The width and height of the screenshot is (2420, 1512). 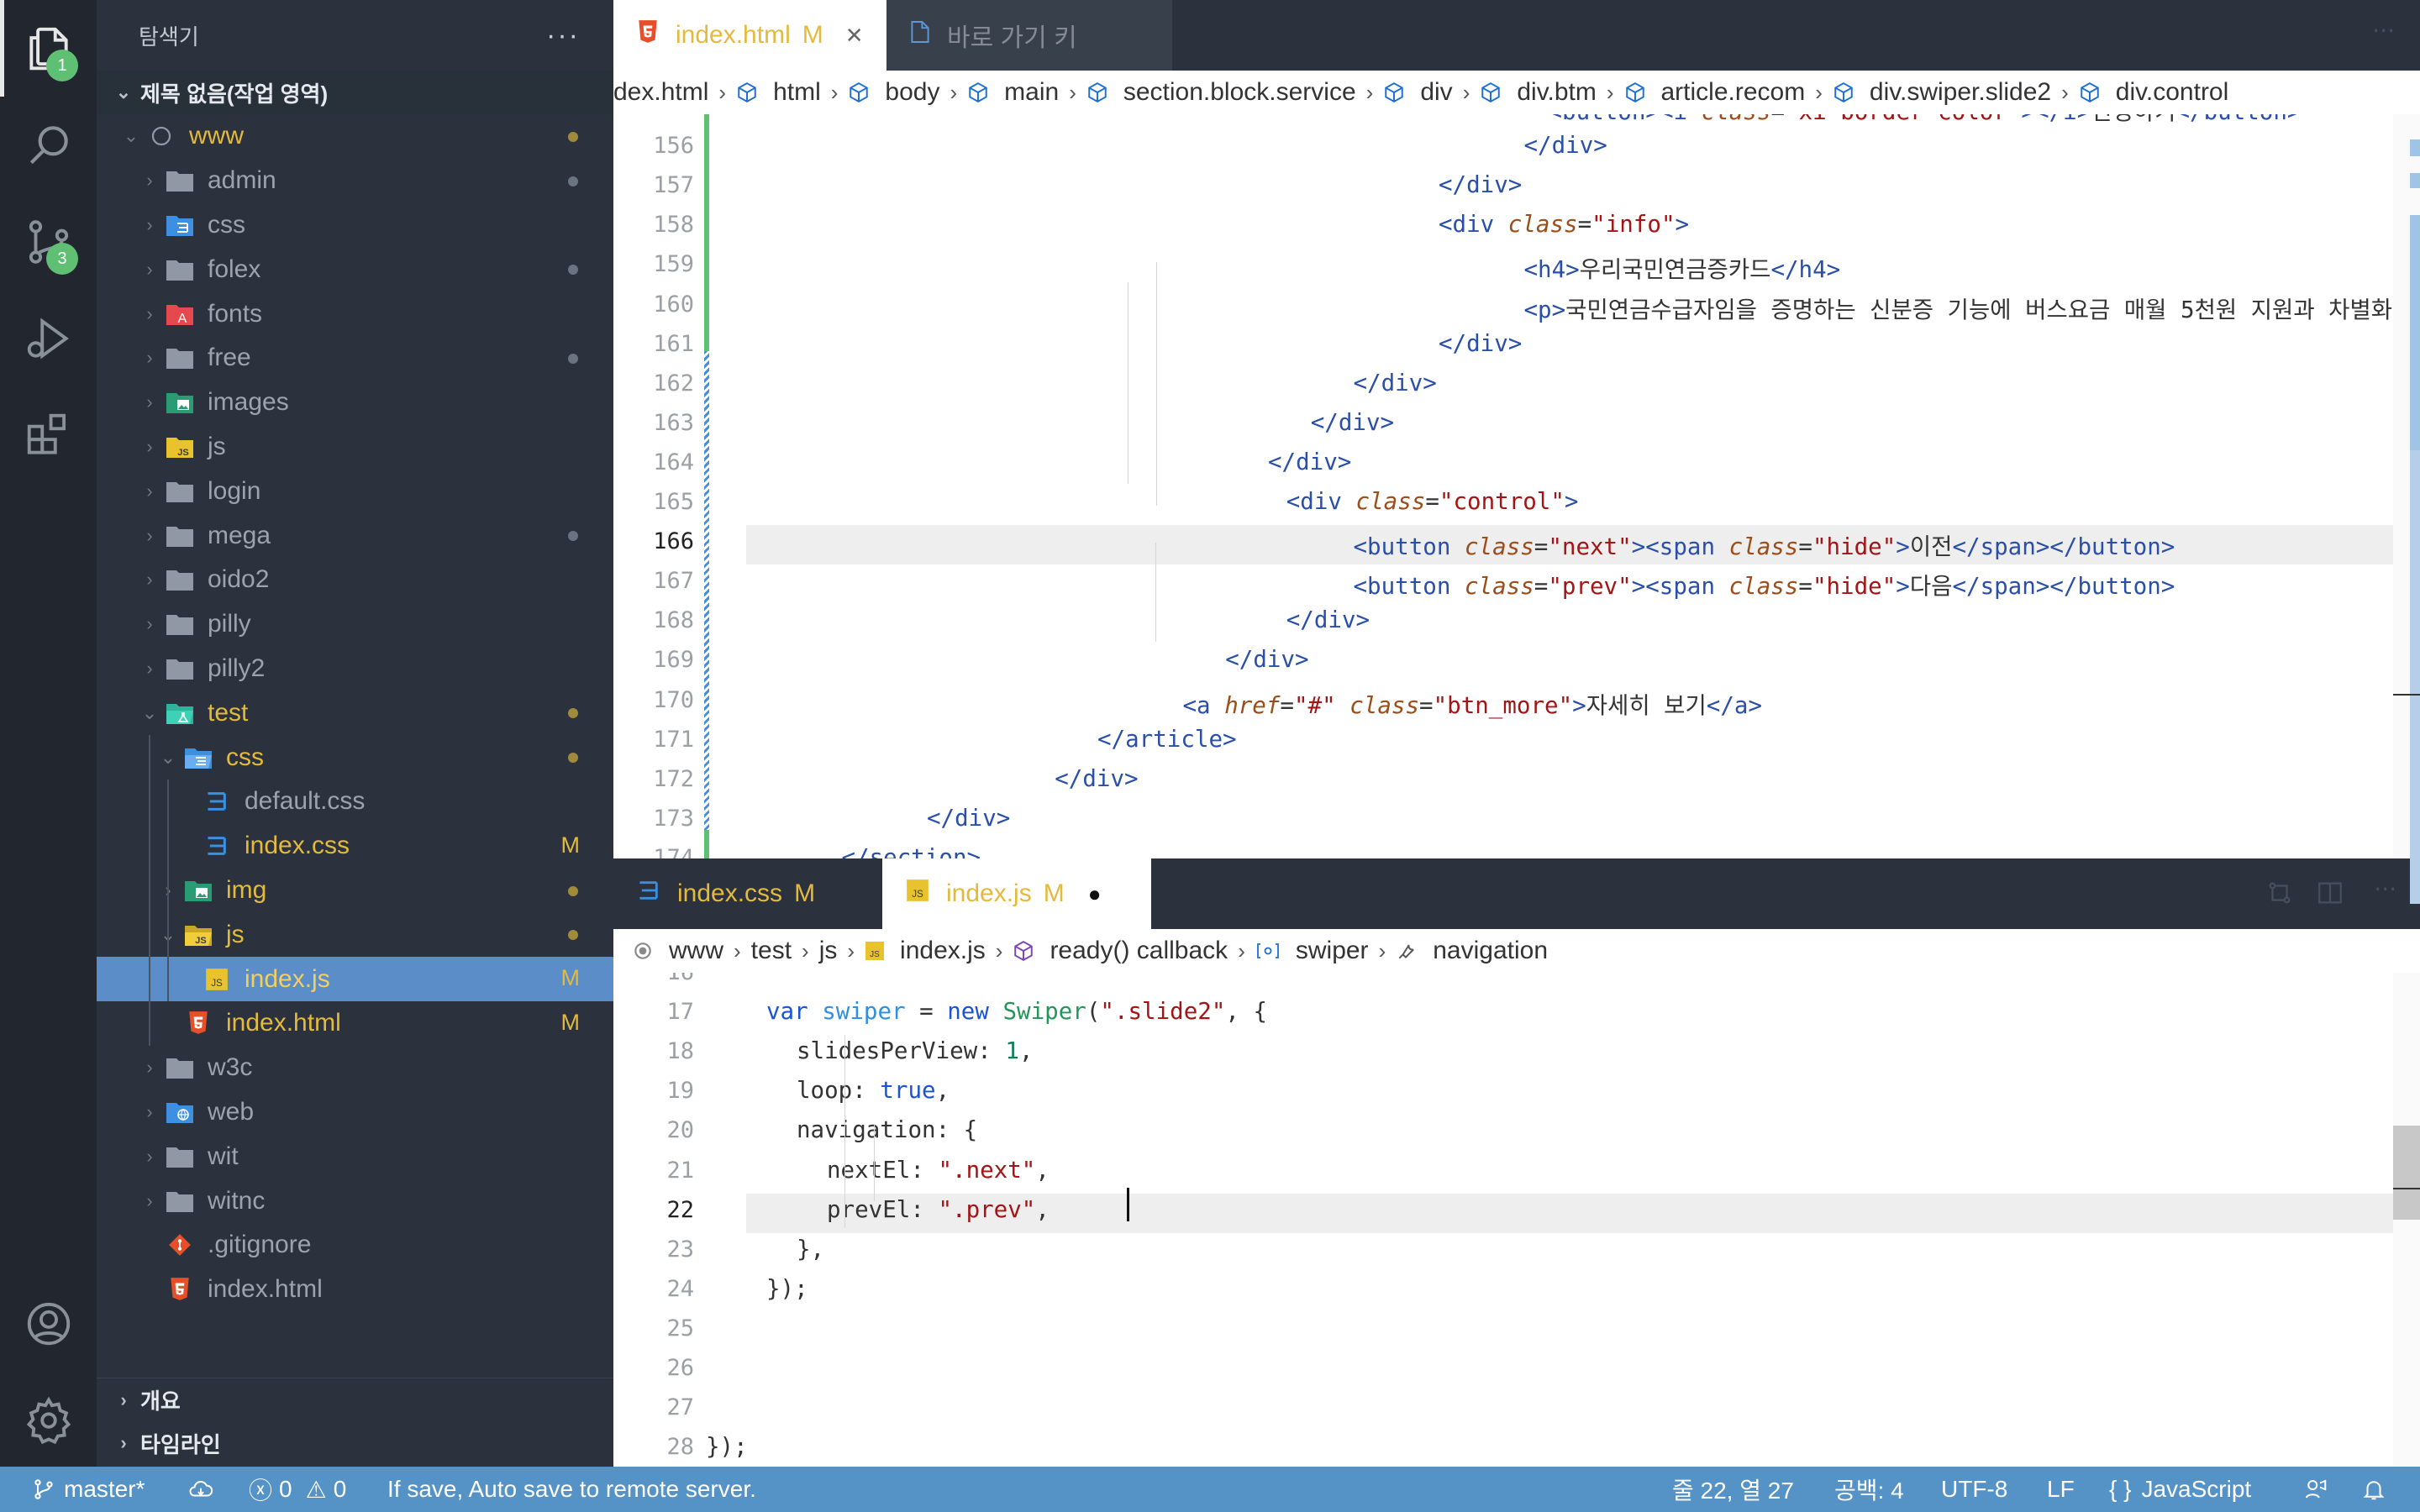 I want to click on branch-indicator: master*, so click(x=88, y=1489).